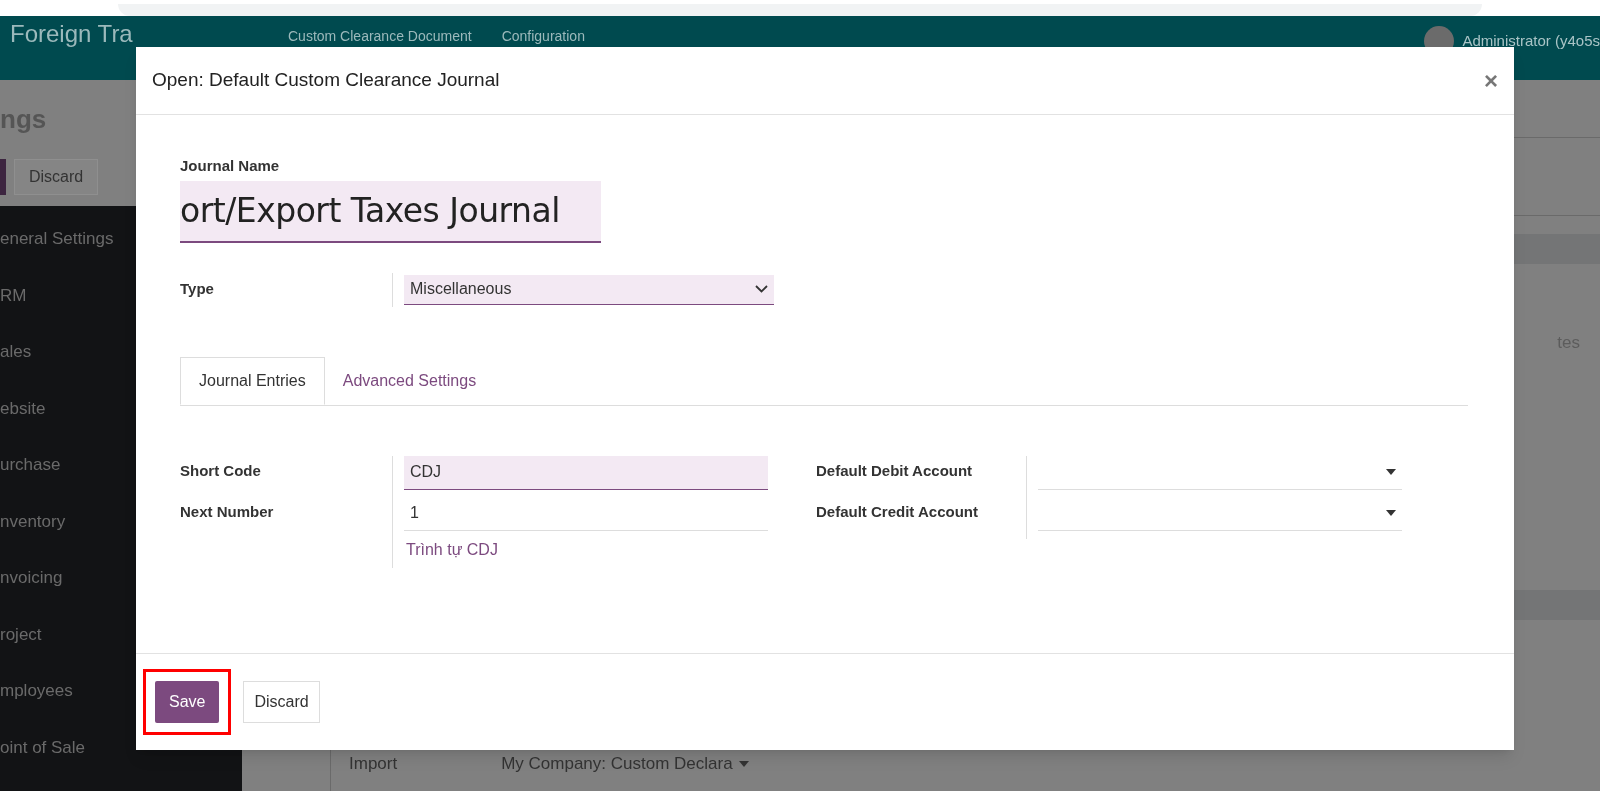 The image size is (1600, 791). What do you see at coordinates (1491, 80) in the screenshot?
I see `close-button: ×` at bounding box center [1491, 80].